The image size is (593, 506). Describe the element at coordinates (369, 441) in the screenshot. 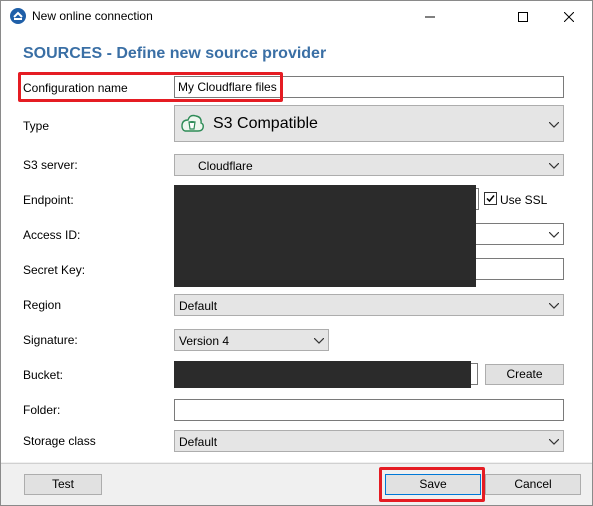

I see `storage-class-select: Default` at that location.